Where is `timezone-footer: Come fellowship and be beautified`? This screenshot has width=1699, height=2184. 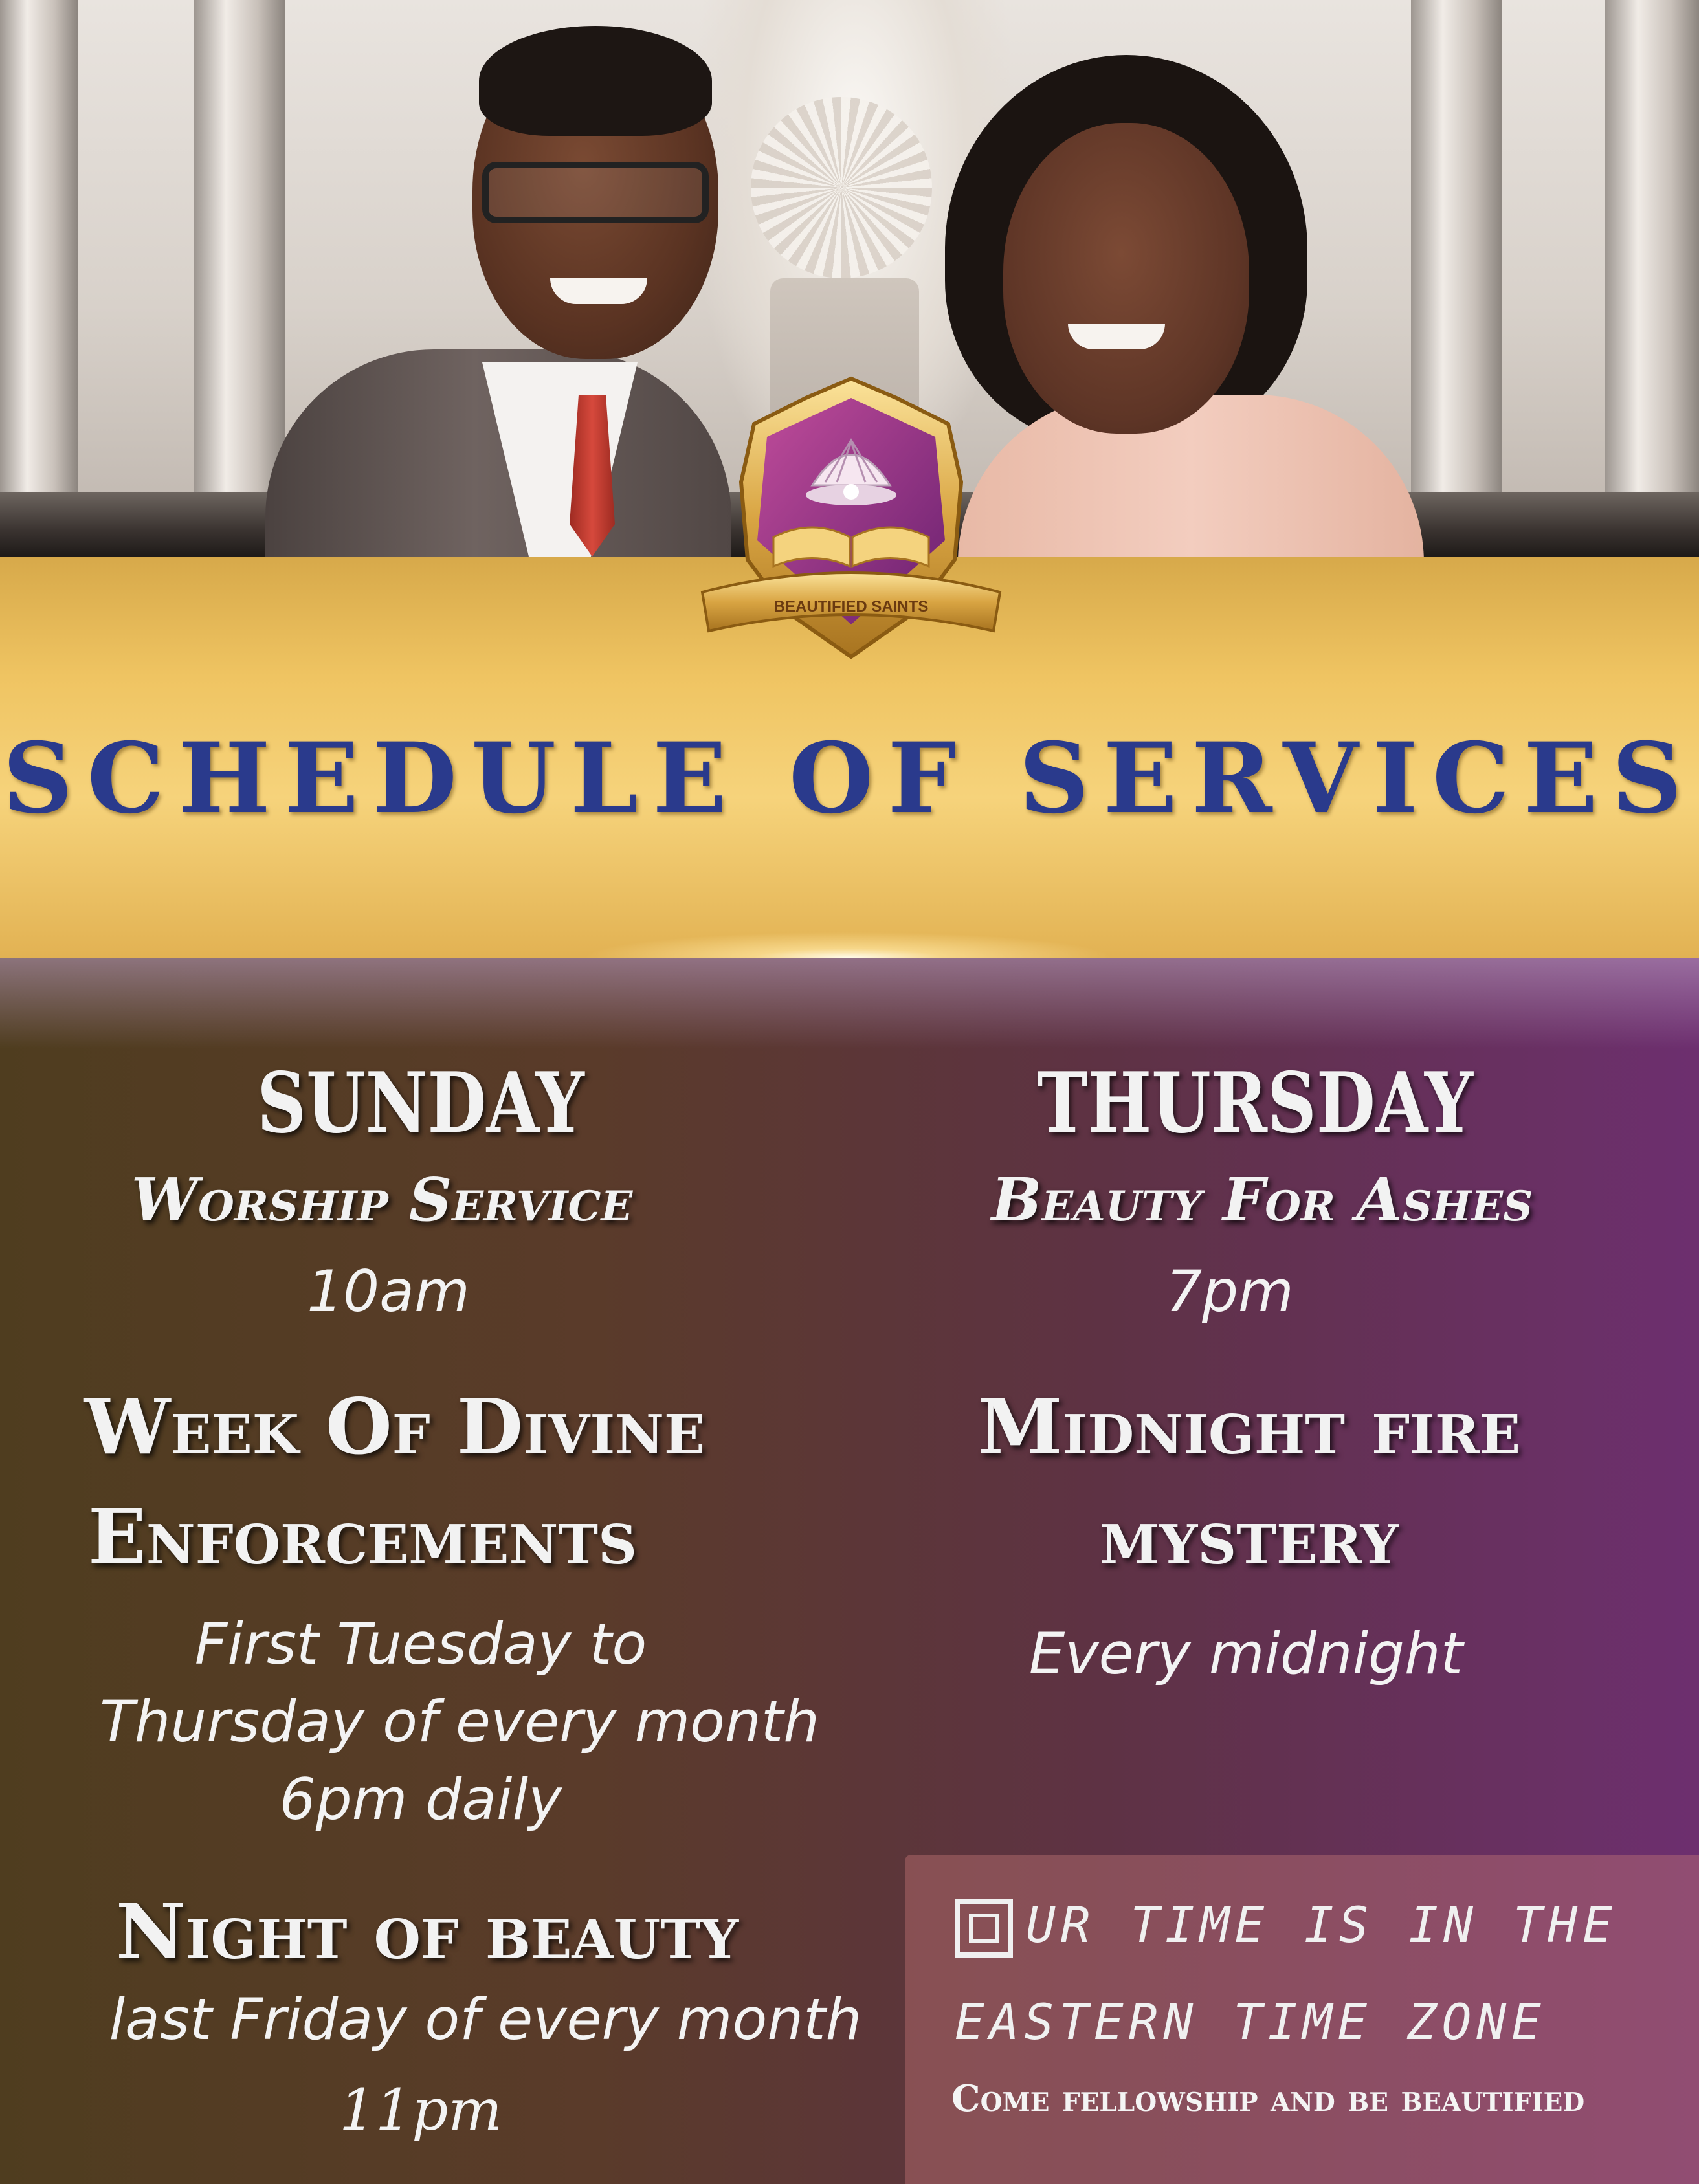 timezone-footer: Come fellowship and be beautified is located at coordinates (1268, 2098).